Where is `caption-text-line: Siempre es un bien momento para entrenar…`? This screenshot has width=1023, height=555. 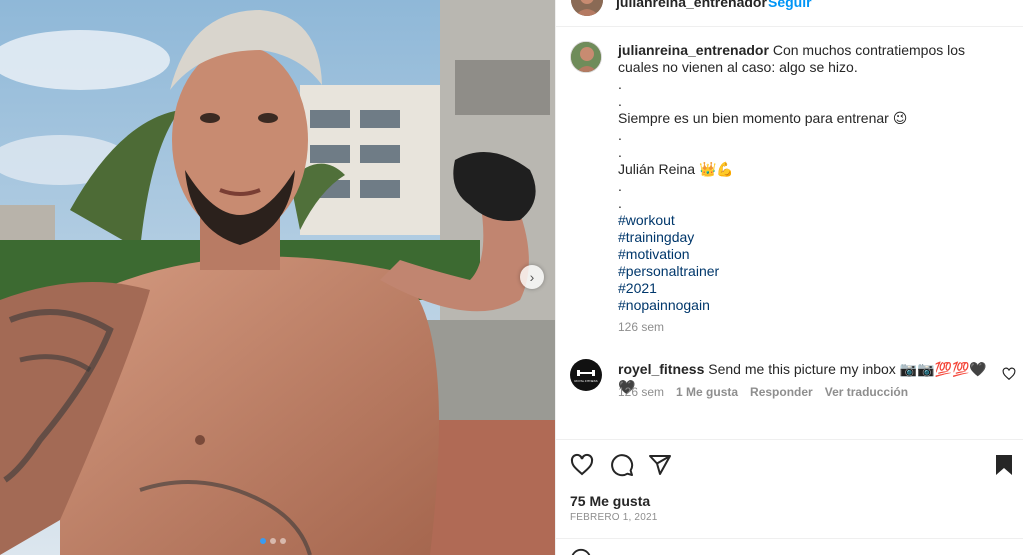
caption-text-line: Siempre es un bien momento para entrenar… is located at coordinates (763, 118).